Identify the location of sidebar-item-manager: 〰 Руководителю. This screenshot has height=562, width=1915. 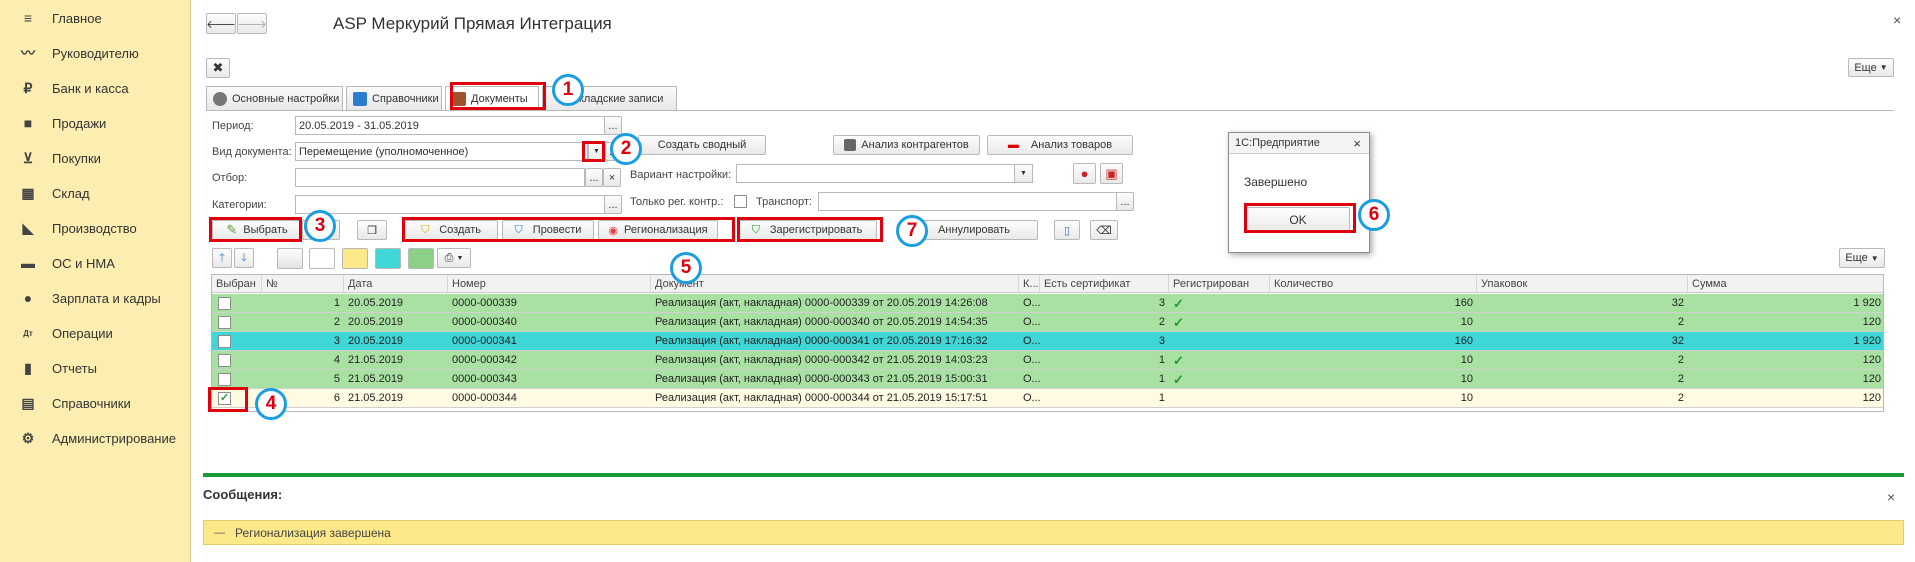
(95, 53).